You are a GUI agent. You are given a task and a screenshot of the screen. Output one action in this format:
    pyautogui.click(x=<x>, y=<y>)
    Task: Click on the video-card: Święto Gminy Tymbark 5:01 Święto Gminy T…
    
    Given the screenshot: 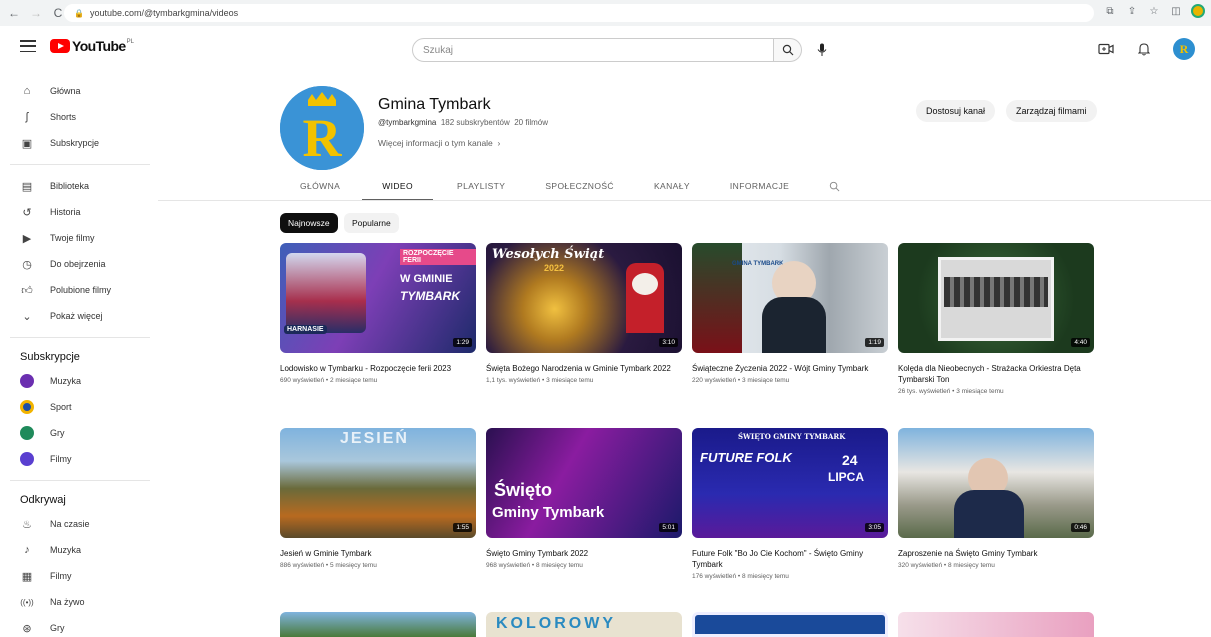 What is the action you would take?
    pyautogui.click(x=584, y=498)
    